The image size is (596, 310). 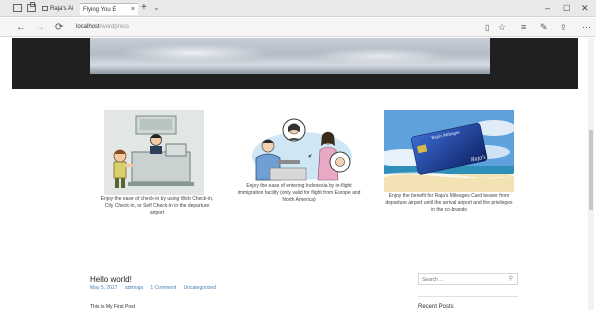 I want to click on check-in-kiosk-illustration, so click(x=154, y=152).